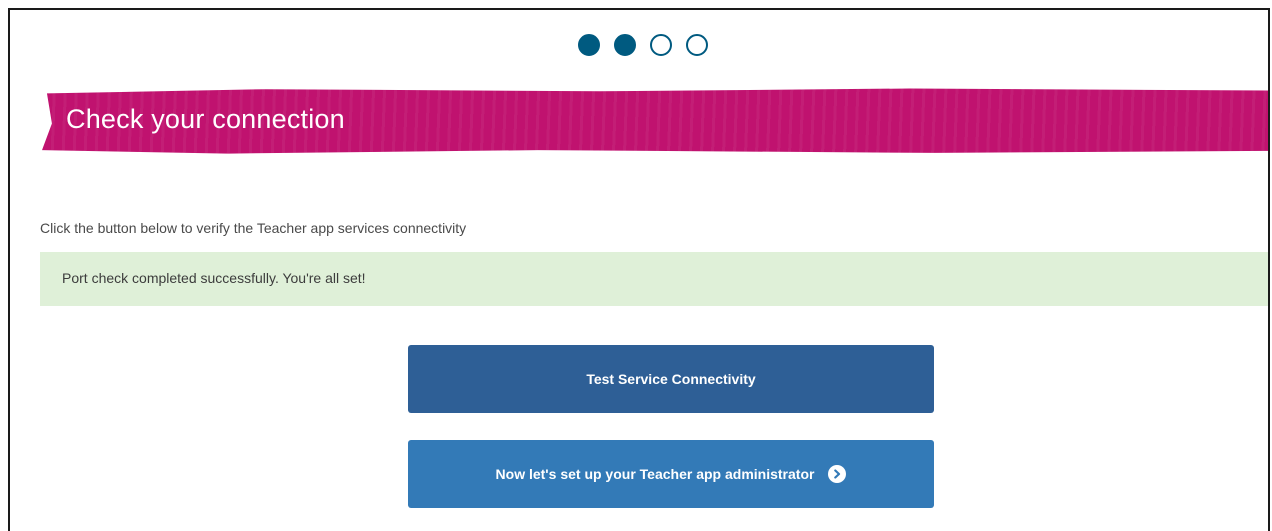  What do you see at coordinates (639, 45) in the screenshot?
I see `progress-stepper` at bounding box center [639, 45].